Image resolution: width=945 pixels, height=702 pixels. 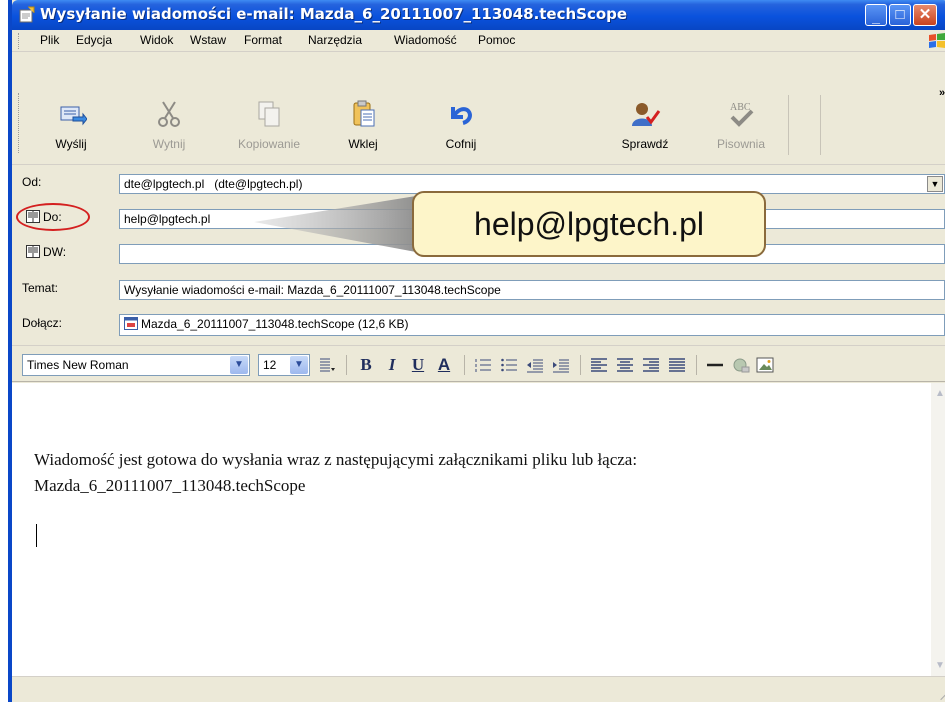 I want to click on insert-picture-icon, so click(x=765, y=365).